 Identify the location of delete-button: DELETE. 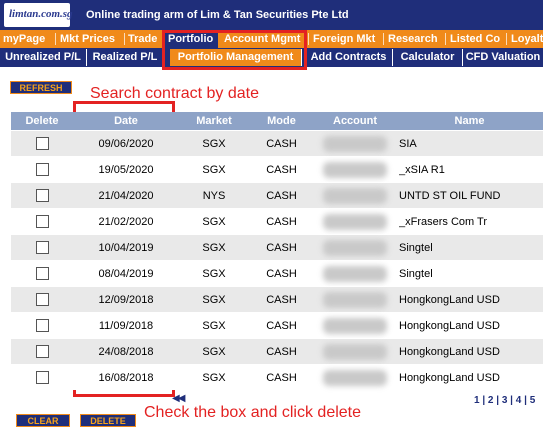
(108, 420).